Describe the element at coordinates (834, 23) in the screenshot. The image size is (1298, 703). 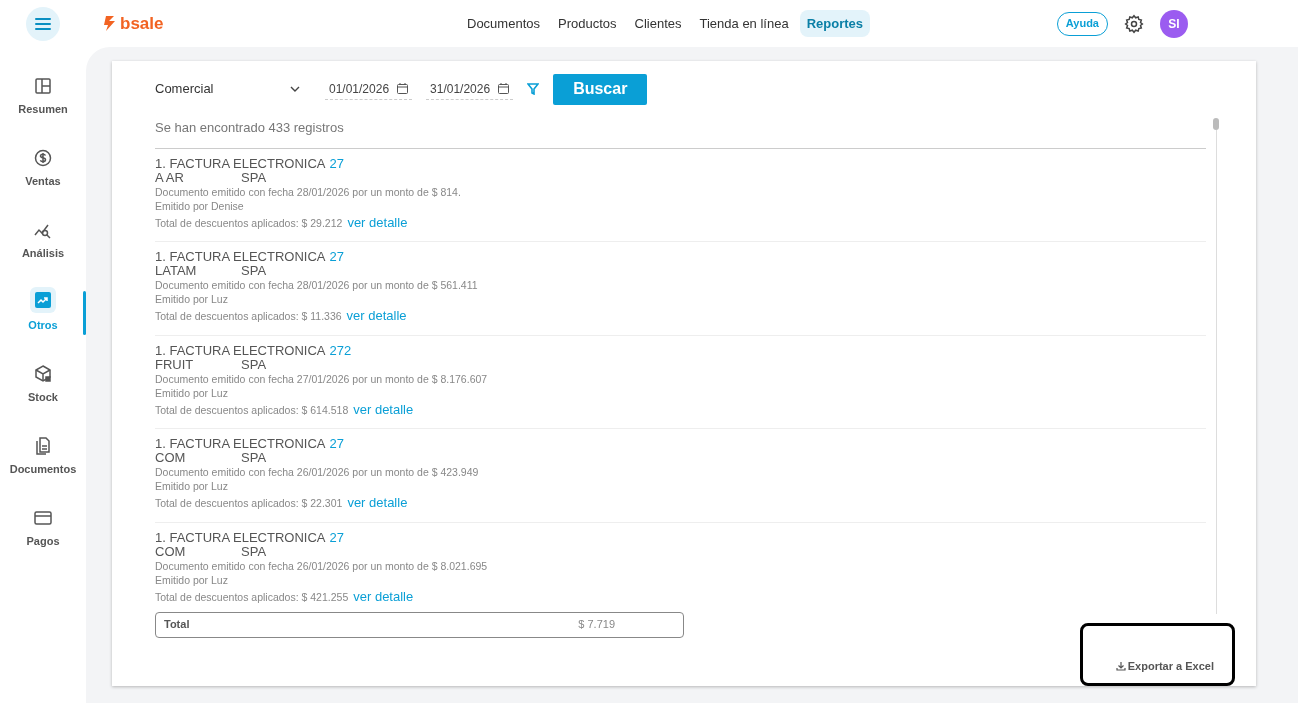
I see `nav-link: Reportes` at that location.